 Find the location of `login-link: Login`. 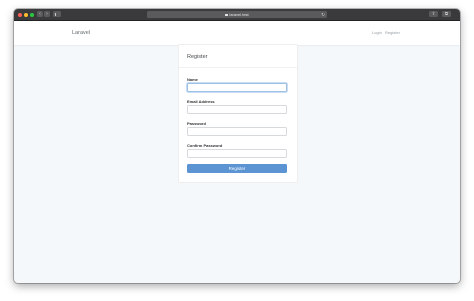

login-link: Login is located at coordinates (377, 33).